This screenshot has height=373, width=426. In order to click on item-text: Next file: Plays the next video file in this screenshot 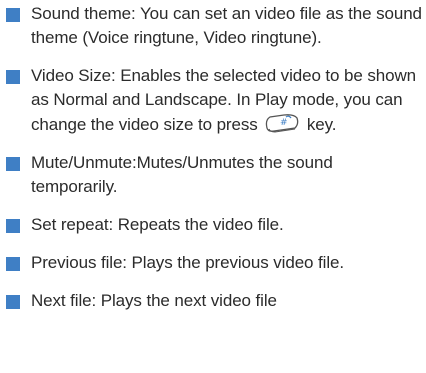, I will do `click(154, 300)`.